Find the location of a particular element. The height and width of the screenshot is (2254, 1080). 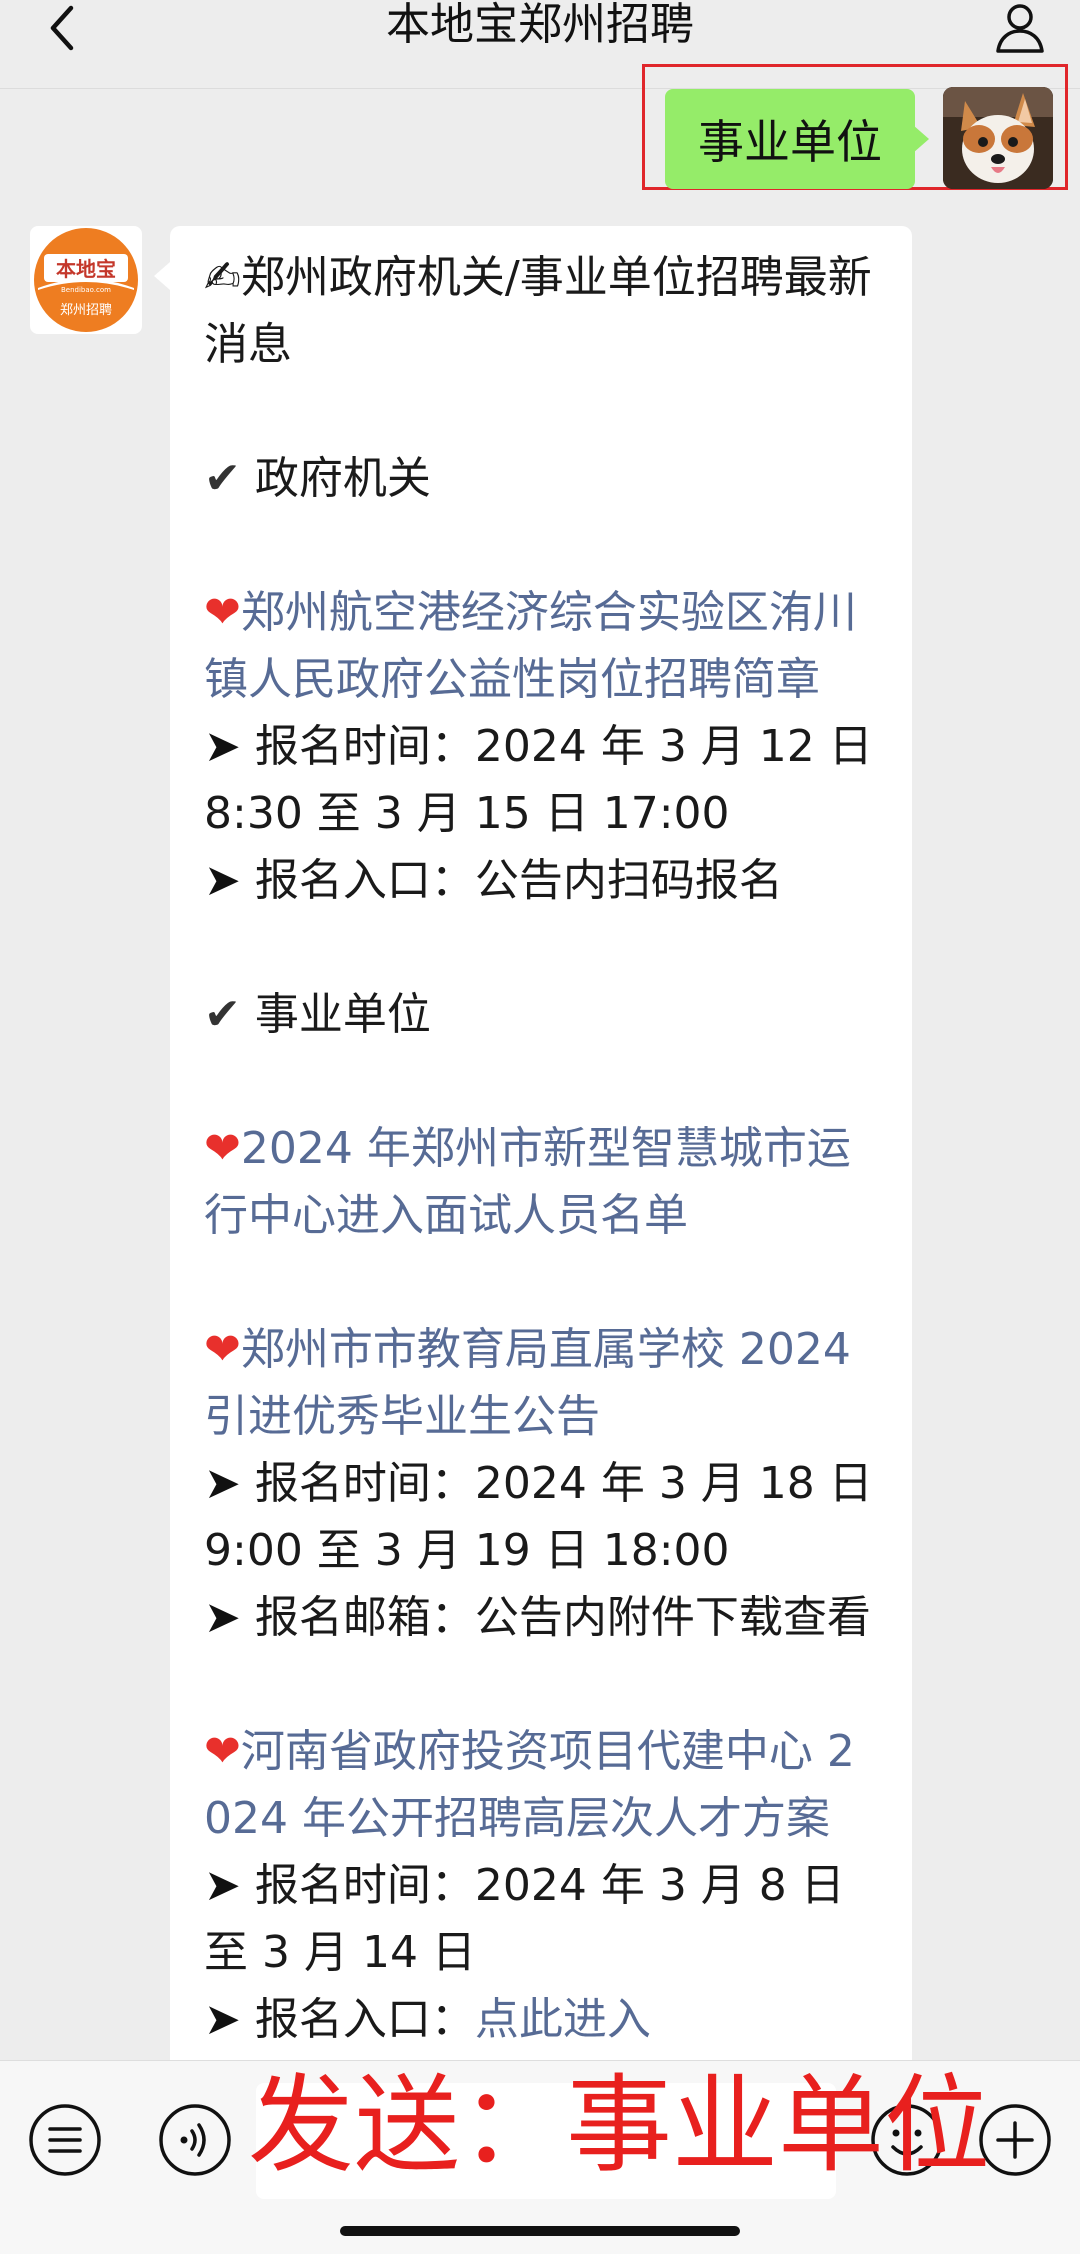

dog-avatar-image is located at coordinates (998, 138).